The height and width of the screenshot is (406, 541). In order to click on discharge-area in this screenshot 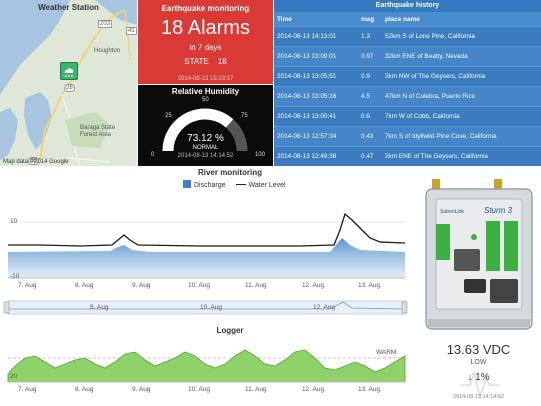, I will do `click(206, 258)`.